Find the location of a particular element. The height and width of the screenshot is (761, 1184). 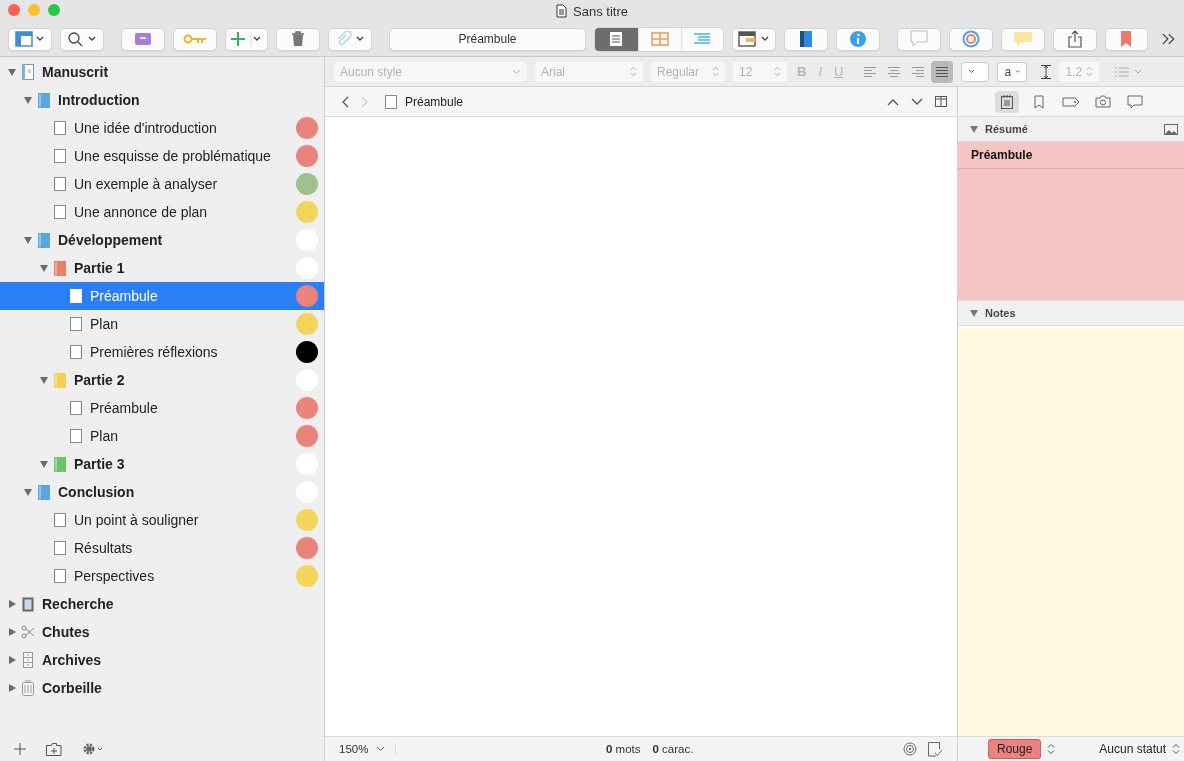

alignment-icon is located at coordinates (894, 71).